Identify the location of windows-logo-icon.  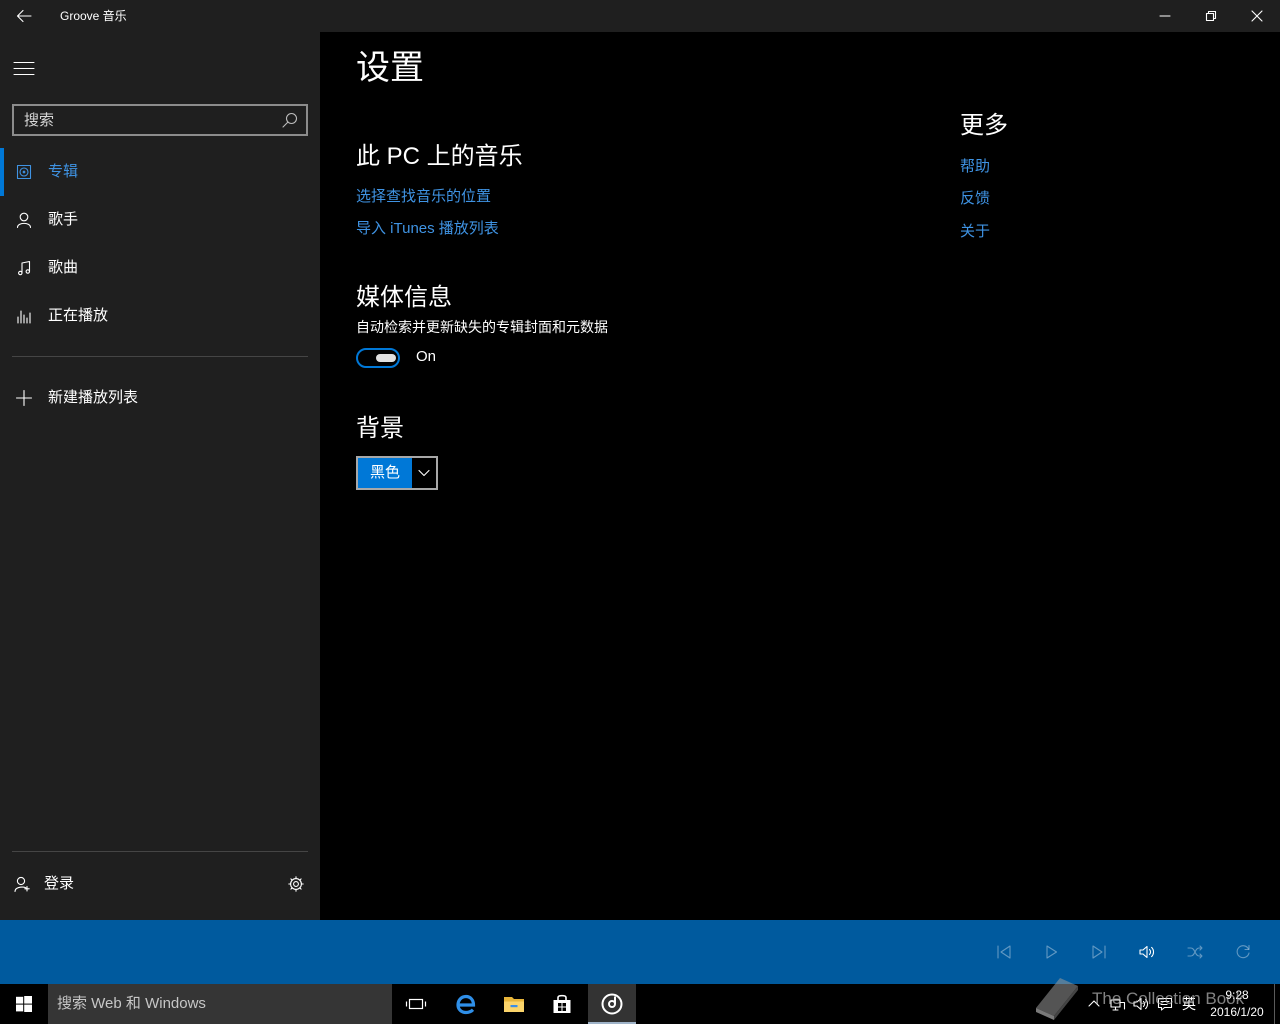
(24, 1004).